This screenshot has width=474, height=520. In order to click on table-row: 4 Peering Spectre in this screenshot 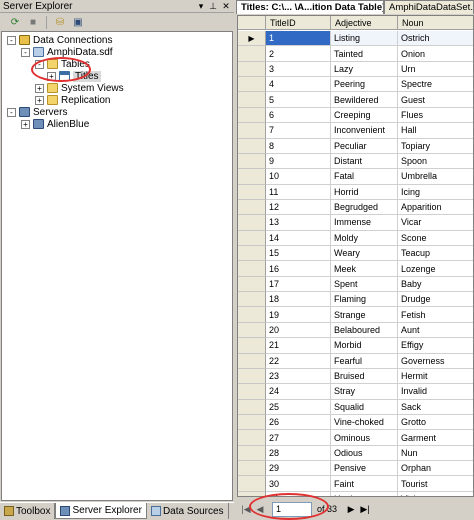, I will do `click(355, 85)`.